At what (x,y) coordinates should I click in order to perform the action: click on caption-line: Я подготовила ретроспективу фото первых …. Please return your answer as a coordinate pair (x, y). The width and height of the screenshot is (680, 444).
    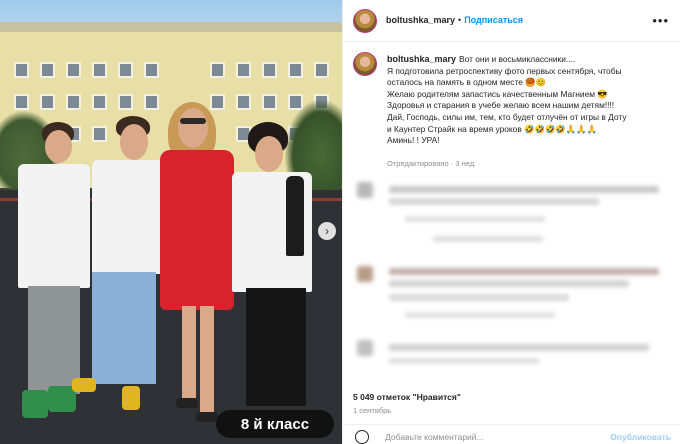
    Looking at the image, I should click on (504, 70).